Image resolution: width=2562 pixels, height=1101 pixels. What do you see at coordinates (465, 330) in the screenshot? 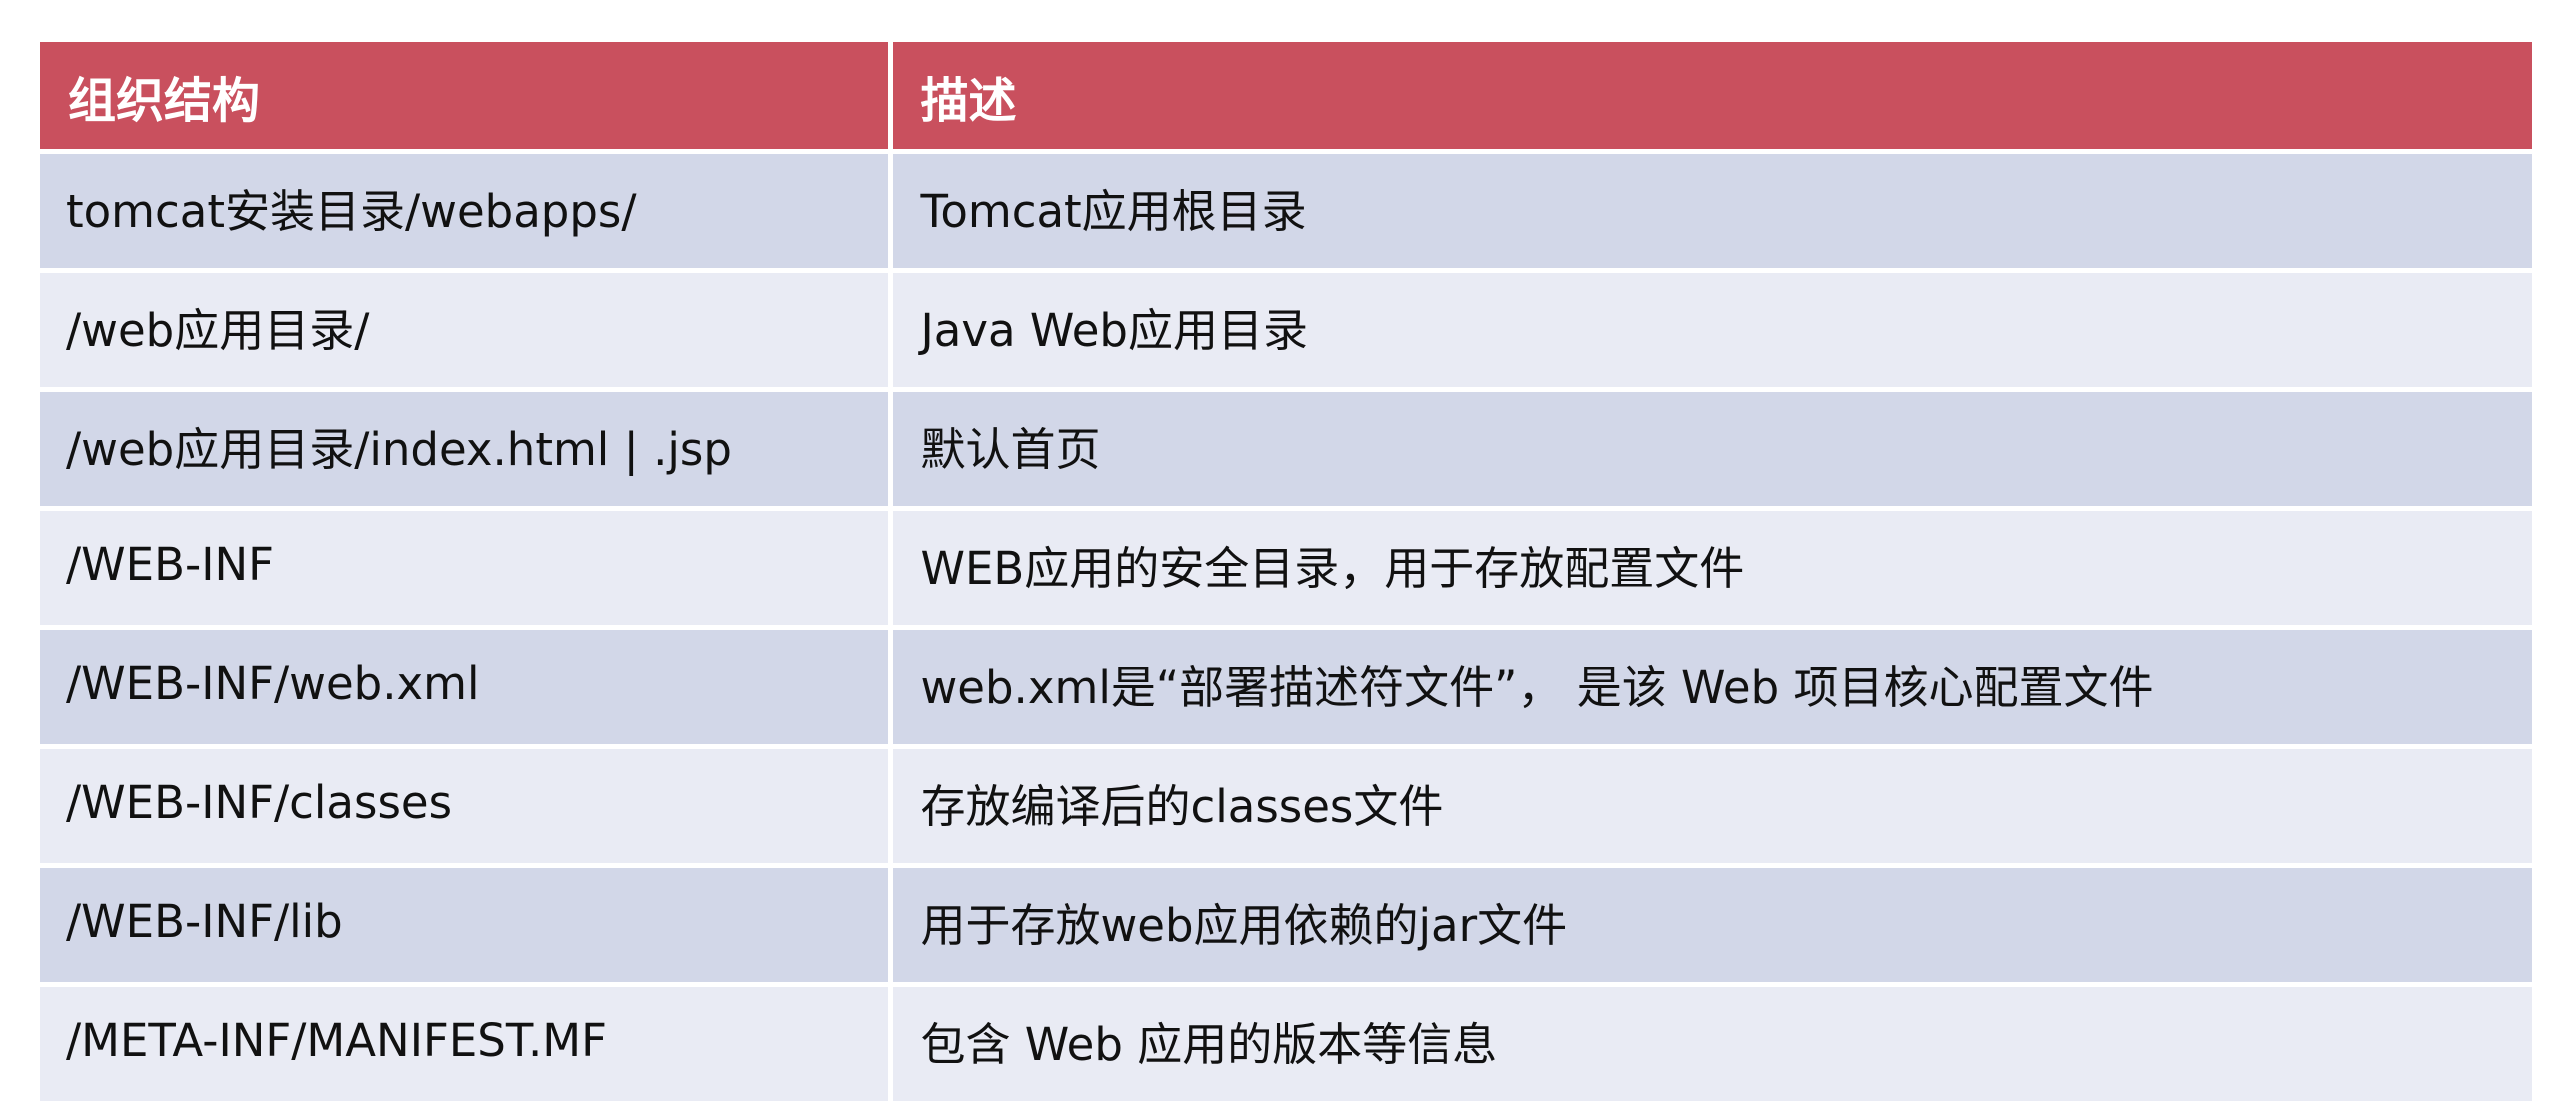
I see `cell-structure: /web应用目录/` at bounding box center [465, 330].